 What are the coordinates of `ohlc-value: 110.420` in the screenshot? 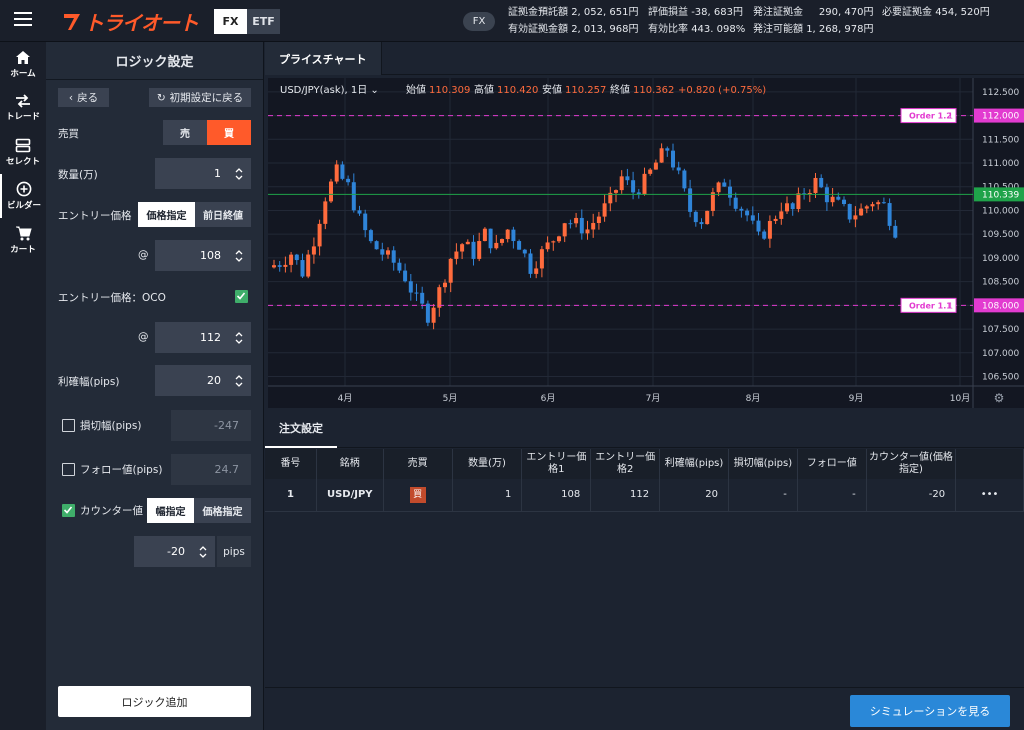 It's located at (517, 90).